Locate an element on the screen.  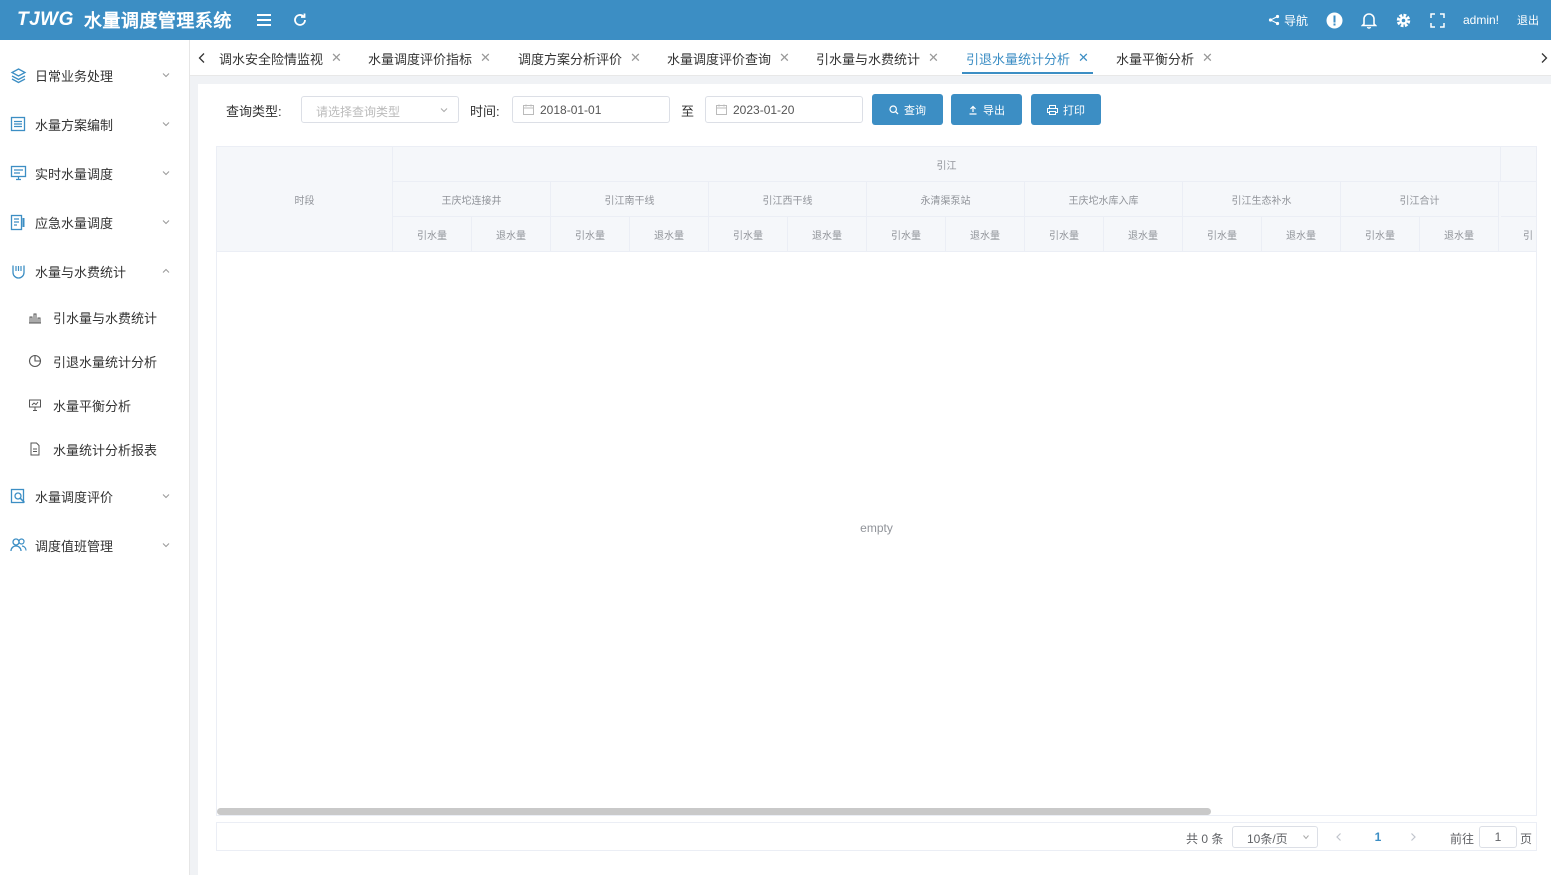
gear-icon is located at coordinates (1403, 20).